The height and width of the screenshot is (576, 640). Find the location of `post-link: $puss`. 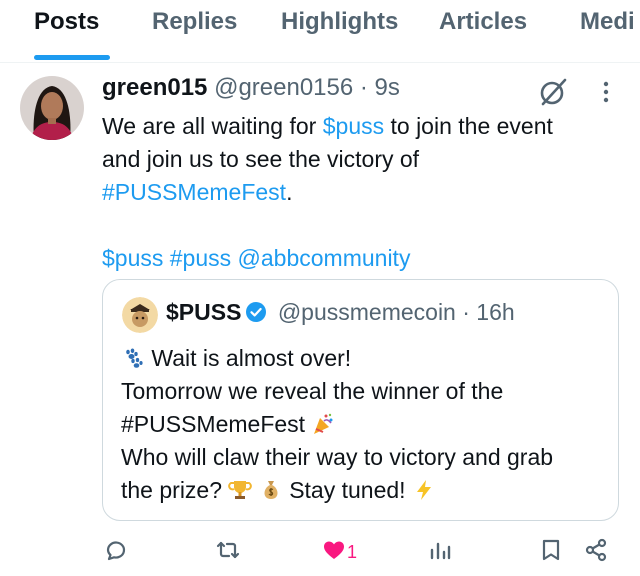

post-link: $puss is located at coordinates (353, 126).